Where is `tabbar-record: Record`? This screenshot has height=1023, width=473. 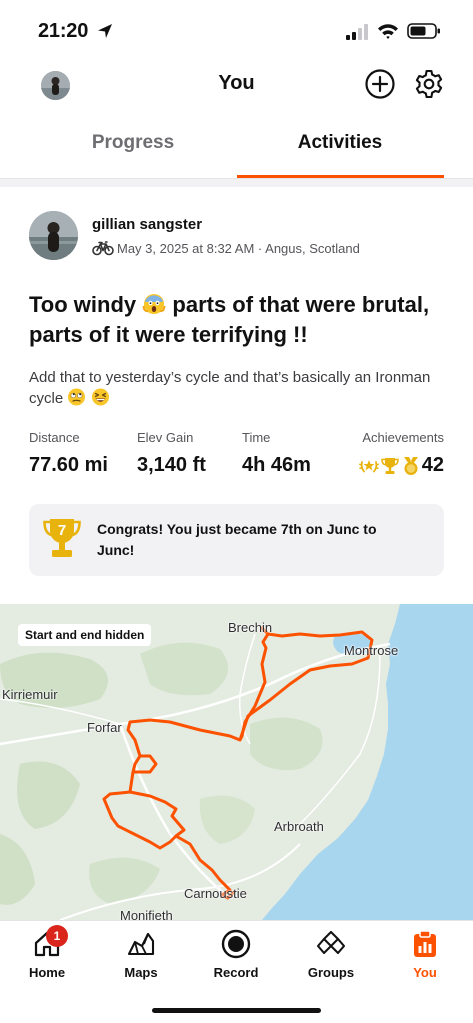 tabbar-record: Record is located at coordinates (236, 954).